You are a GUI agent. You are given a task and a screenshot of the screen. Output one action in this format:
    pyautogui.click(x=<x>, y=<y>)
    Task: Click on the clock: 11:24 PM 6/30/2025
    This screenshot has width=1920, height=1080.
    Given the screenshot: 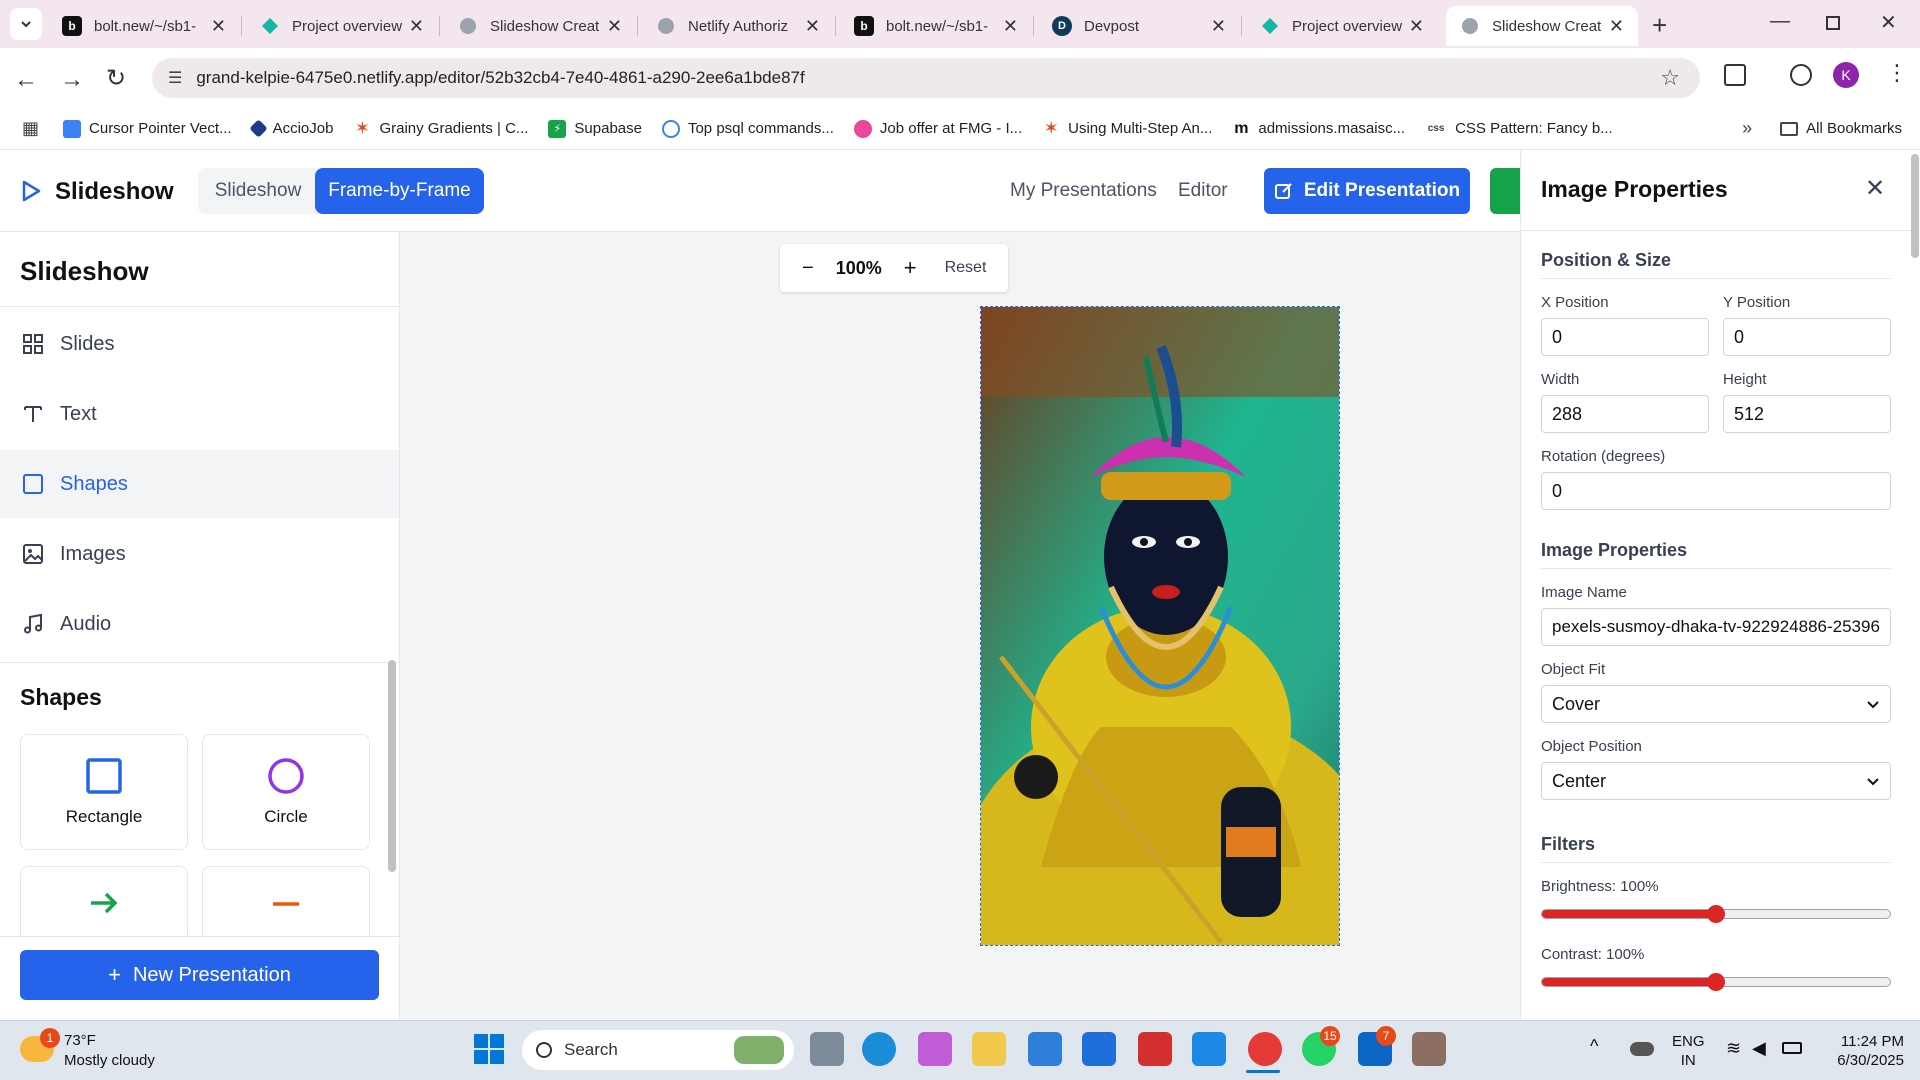 What is the action you would take?
    pyautogui.click(x=1862, y=1051)
    